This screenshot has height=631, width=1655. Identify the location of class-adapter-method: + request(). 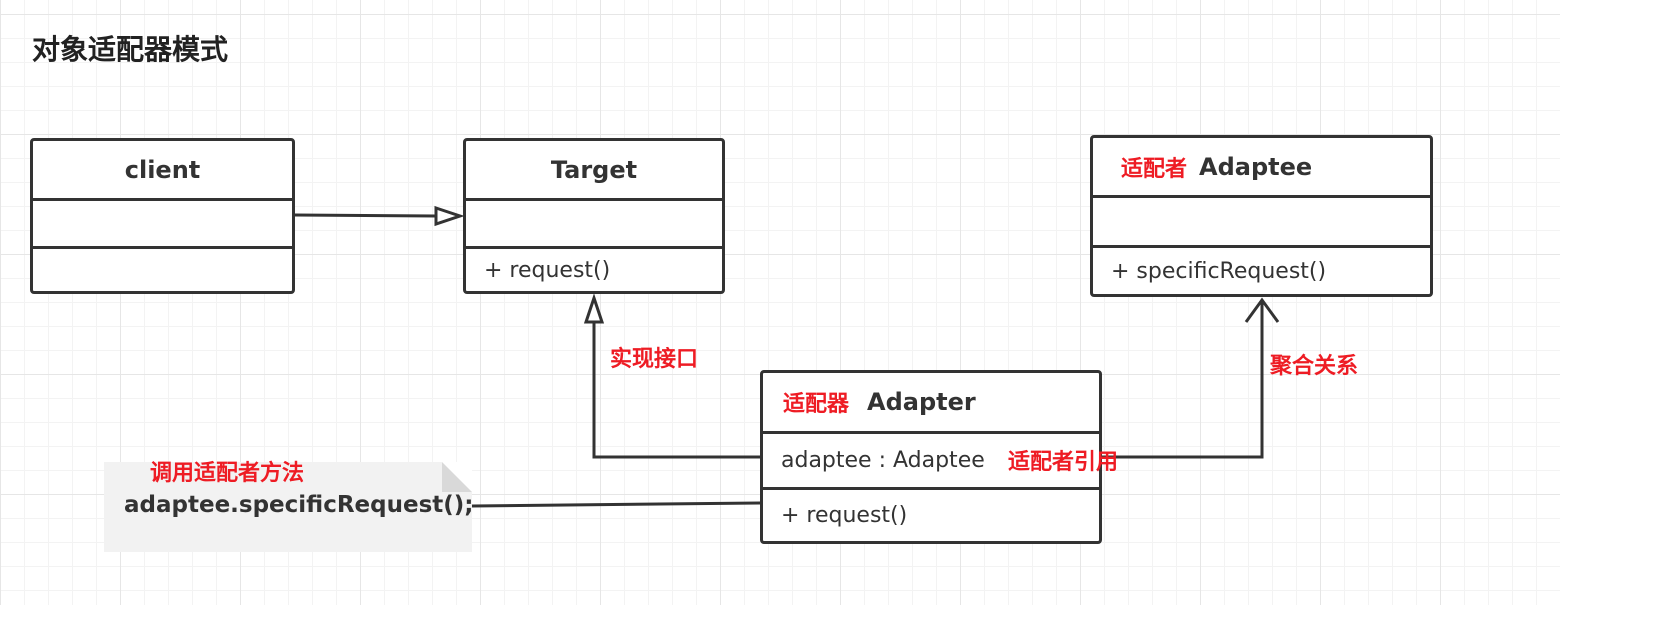
(931, 514).